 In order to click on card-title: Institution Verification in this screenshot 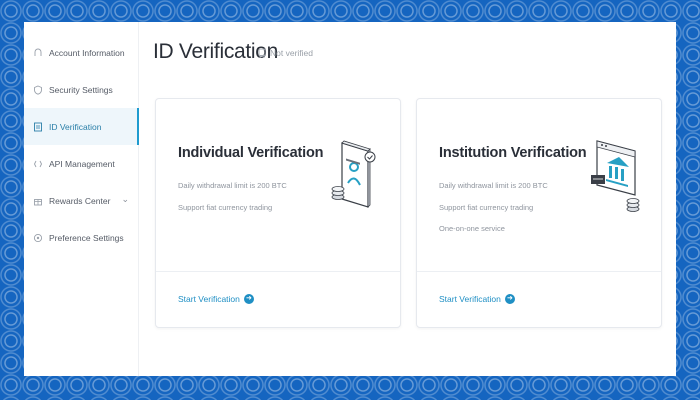, I will do `click(513, 153)`.